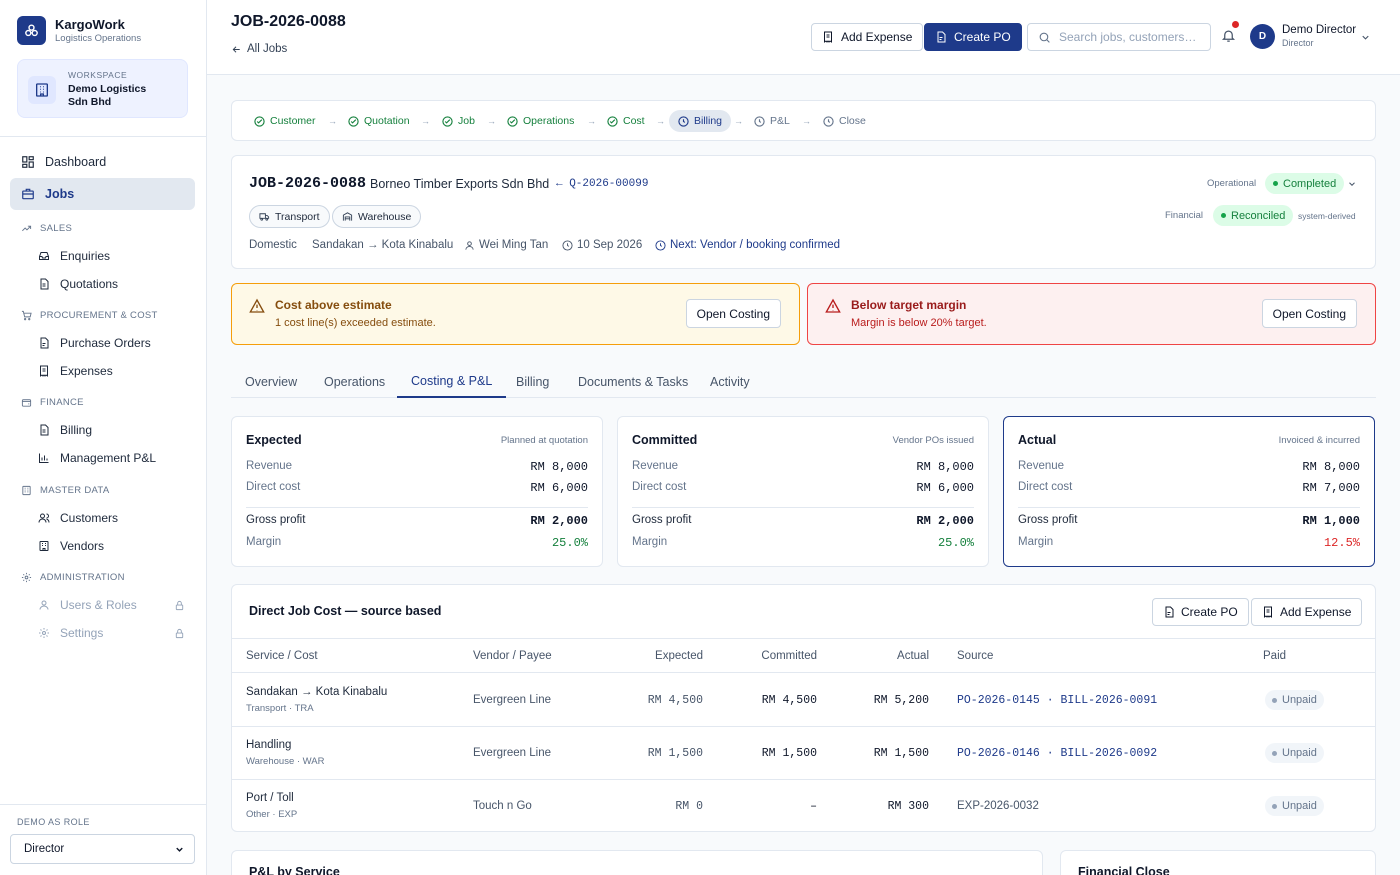 The height and width of the screenshot is (875, 1400). Describe the element at coordinates (417, 543) in the screenshot. I see `pl-margin-row: Margin 25.0%` at that location.